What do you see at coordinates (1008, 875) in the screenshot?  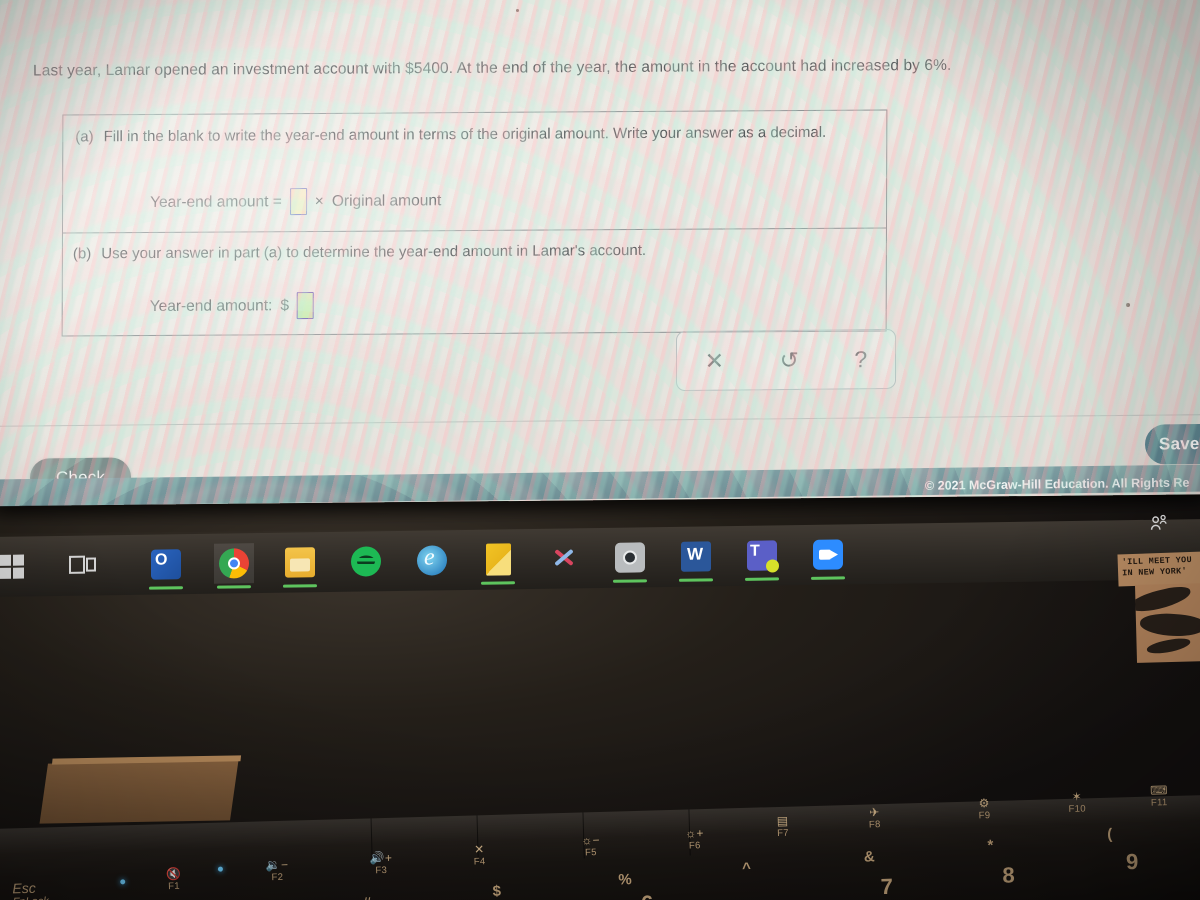 I see `key-8-digit: 8` at bounding box center [1008, 875].